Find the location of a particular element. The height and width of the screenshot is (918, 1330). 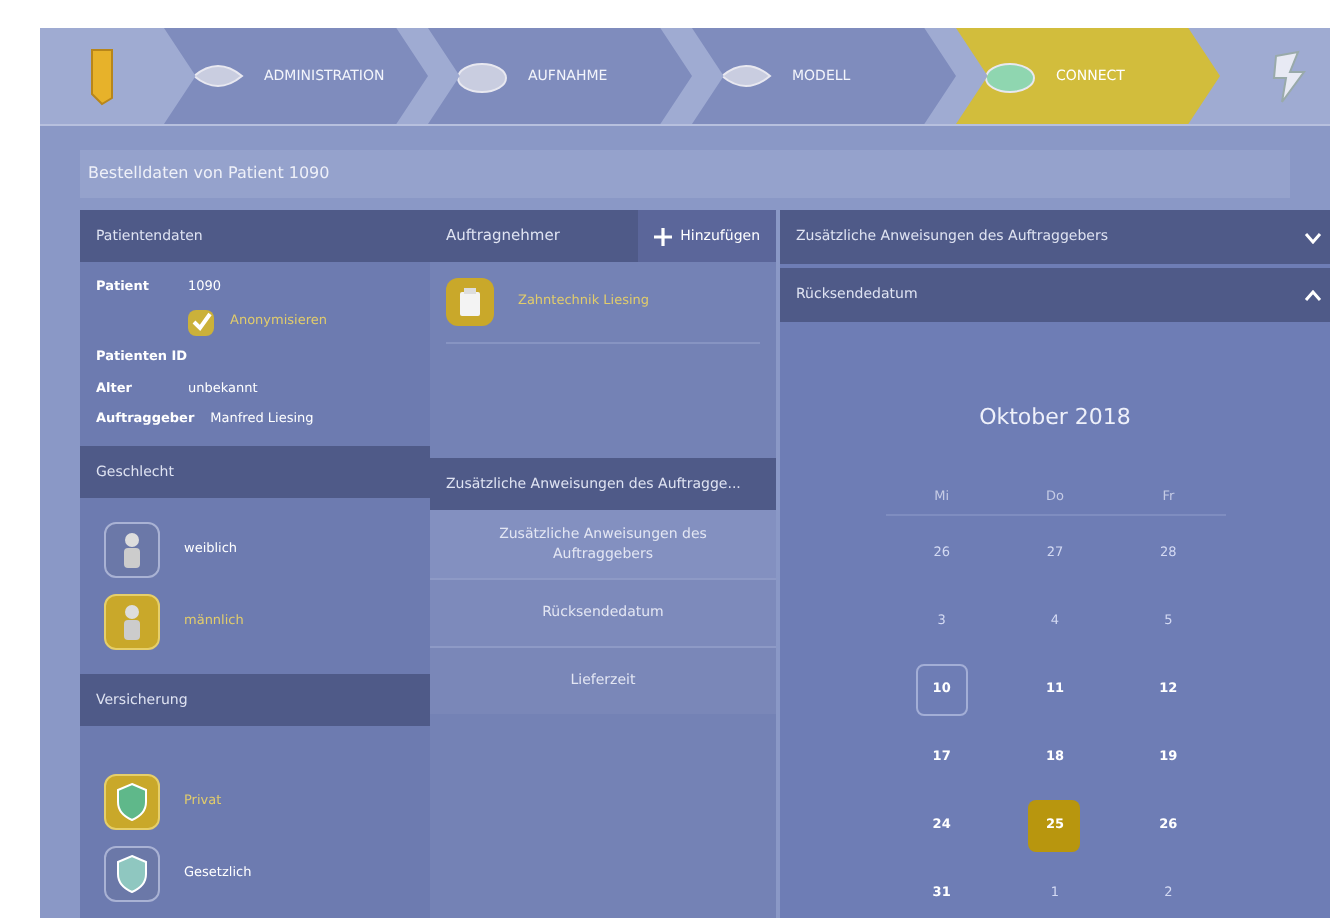

chevron-up-icon is located at coordinates (1313, 295).